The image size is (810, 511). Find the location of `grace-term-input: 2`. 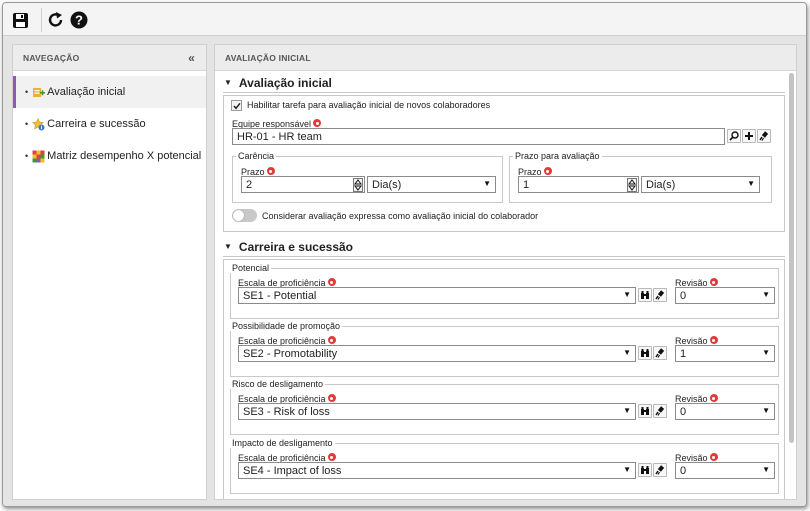

grace-term-input: 2 is located at coordinates (303, 184).